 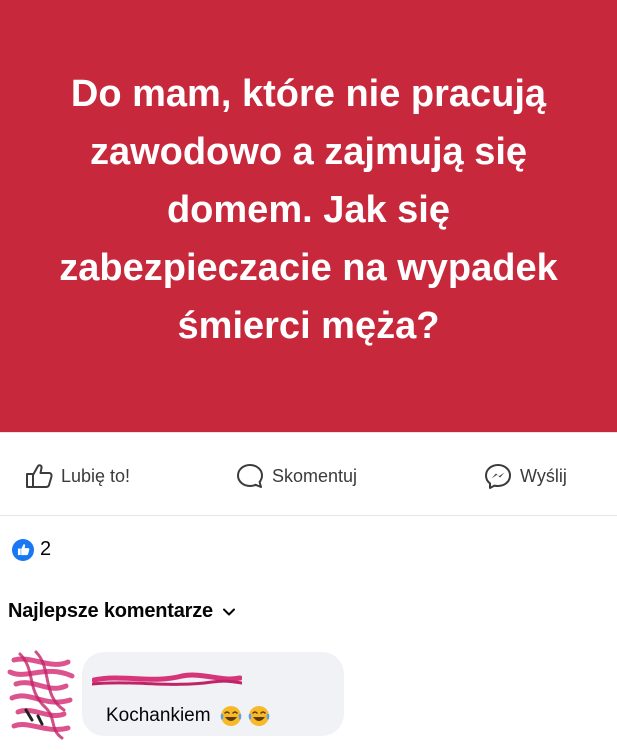 What do you see at coordinates (543, 475) in the screenshot?
I see `send-label: Wyślij` at bounding box center [543, 475].